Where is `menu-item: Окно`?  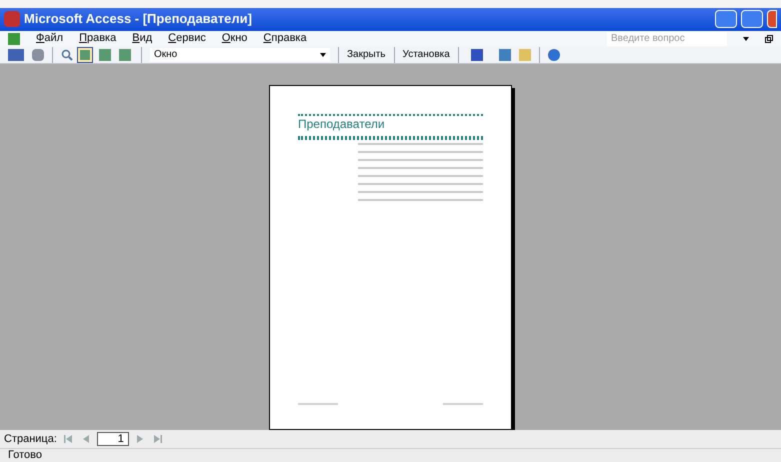 menu-item: Окно is located at coordinates (235, 38).